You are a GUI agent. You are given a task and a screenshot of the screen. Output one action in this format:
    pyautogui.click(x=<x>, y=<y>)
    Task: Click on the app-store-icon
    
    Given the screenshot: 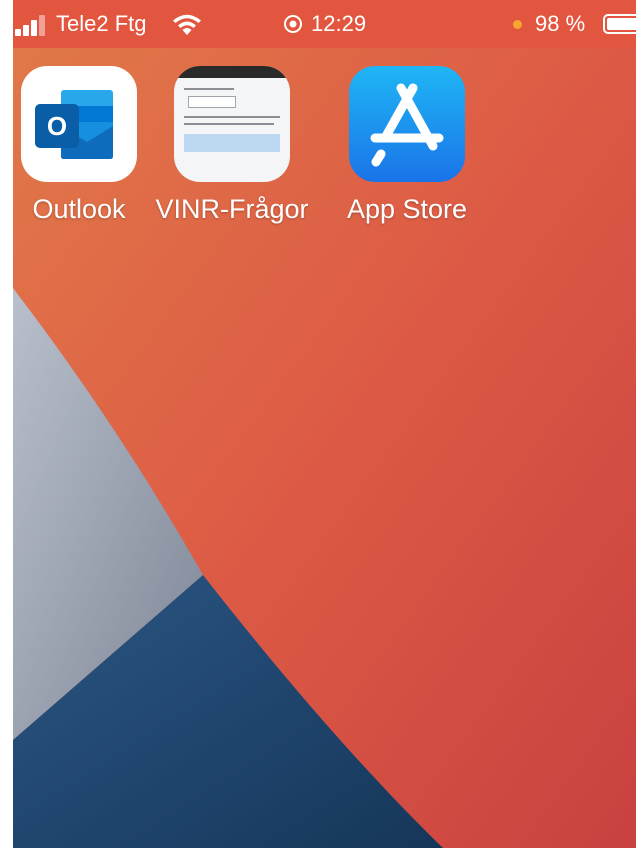 What is the action you would take?
    pyautogui.click(x=407, y=124)
    